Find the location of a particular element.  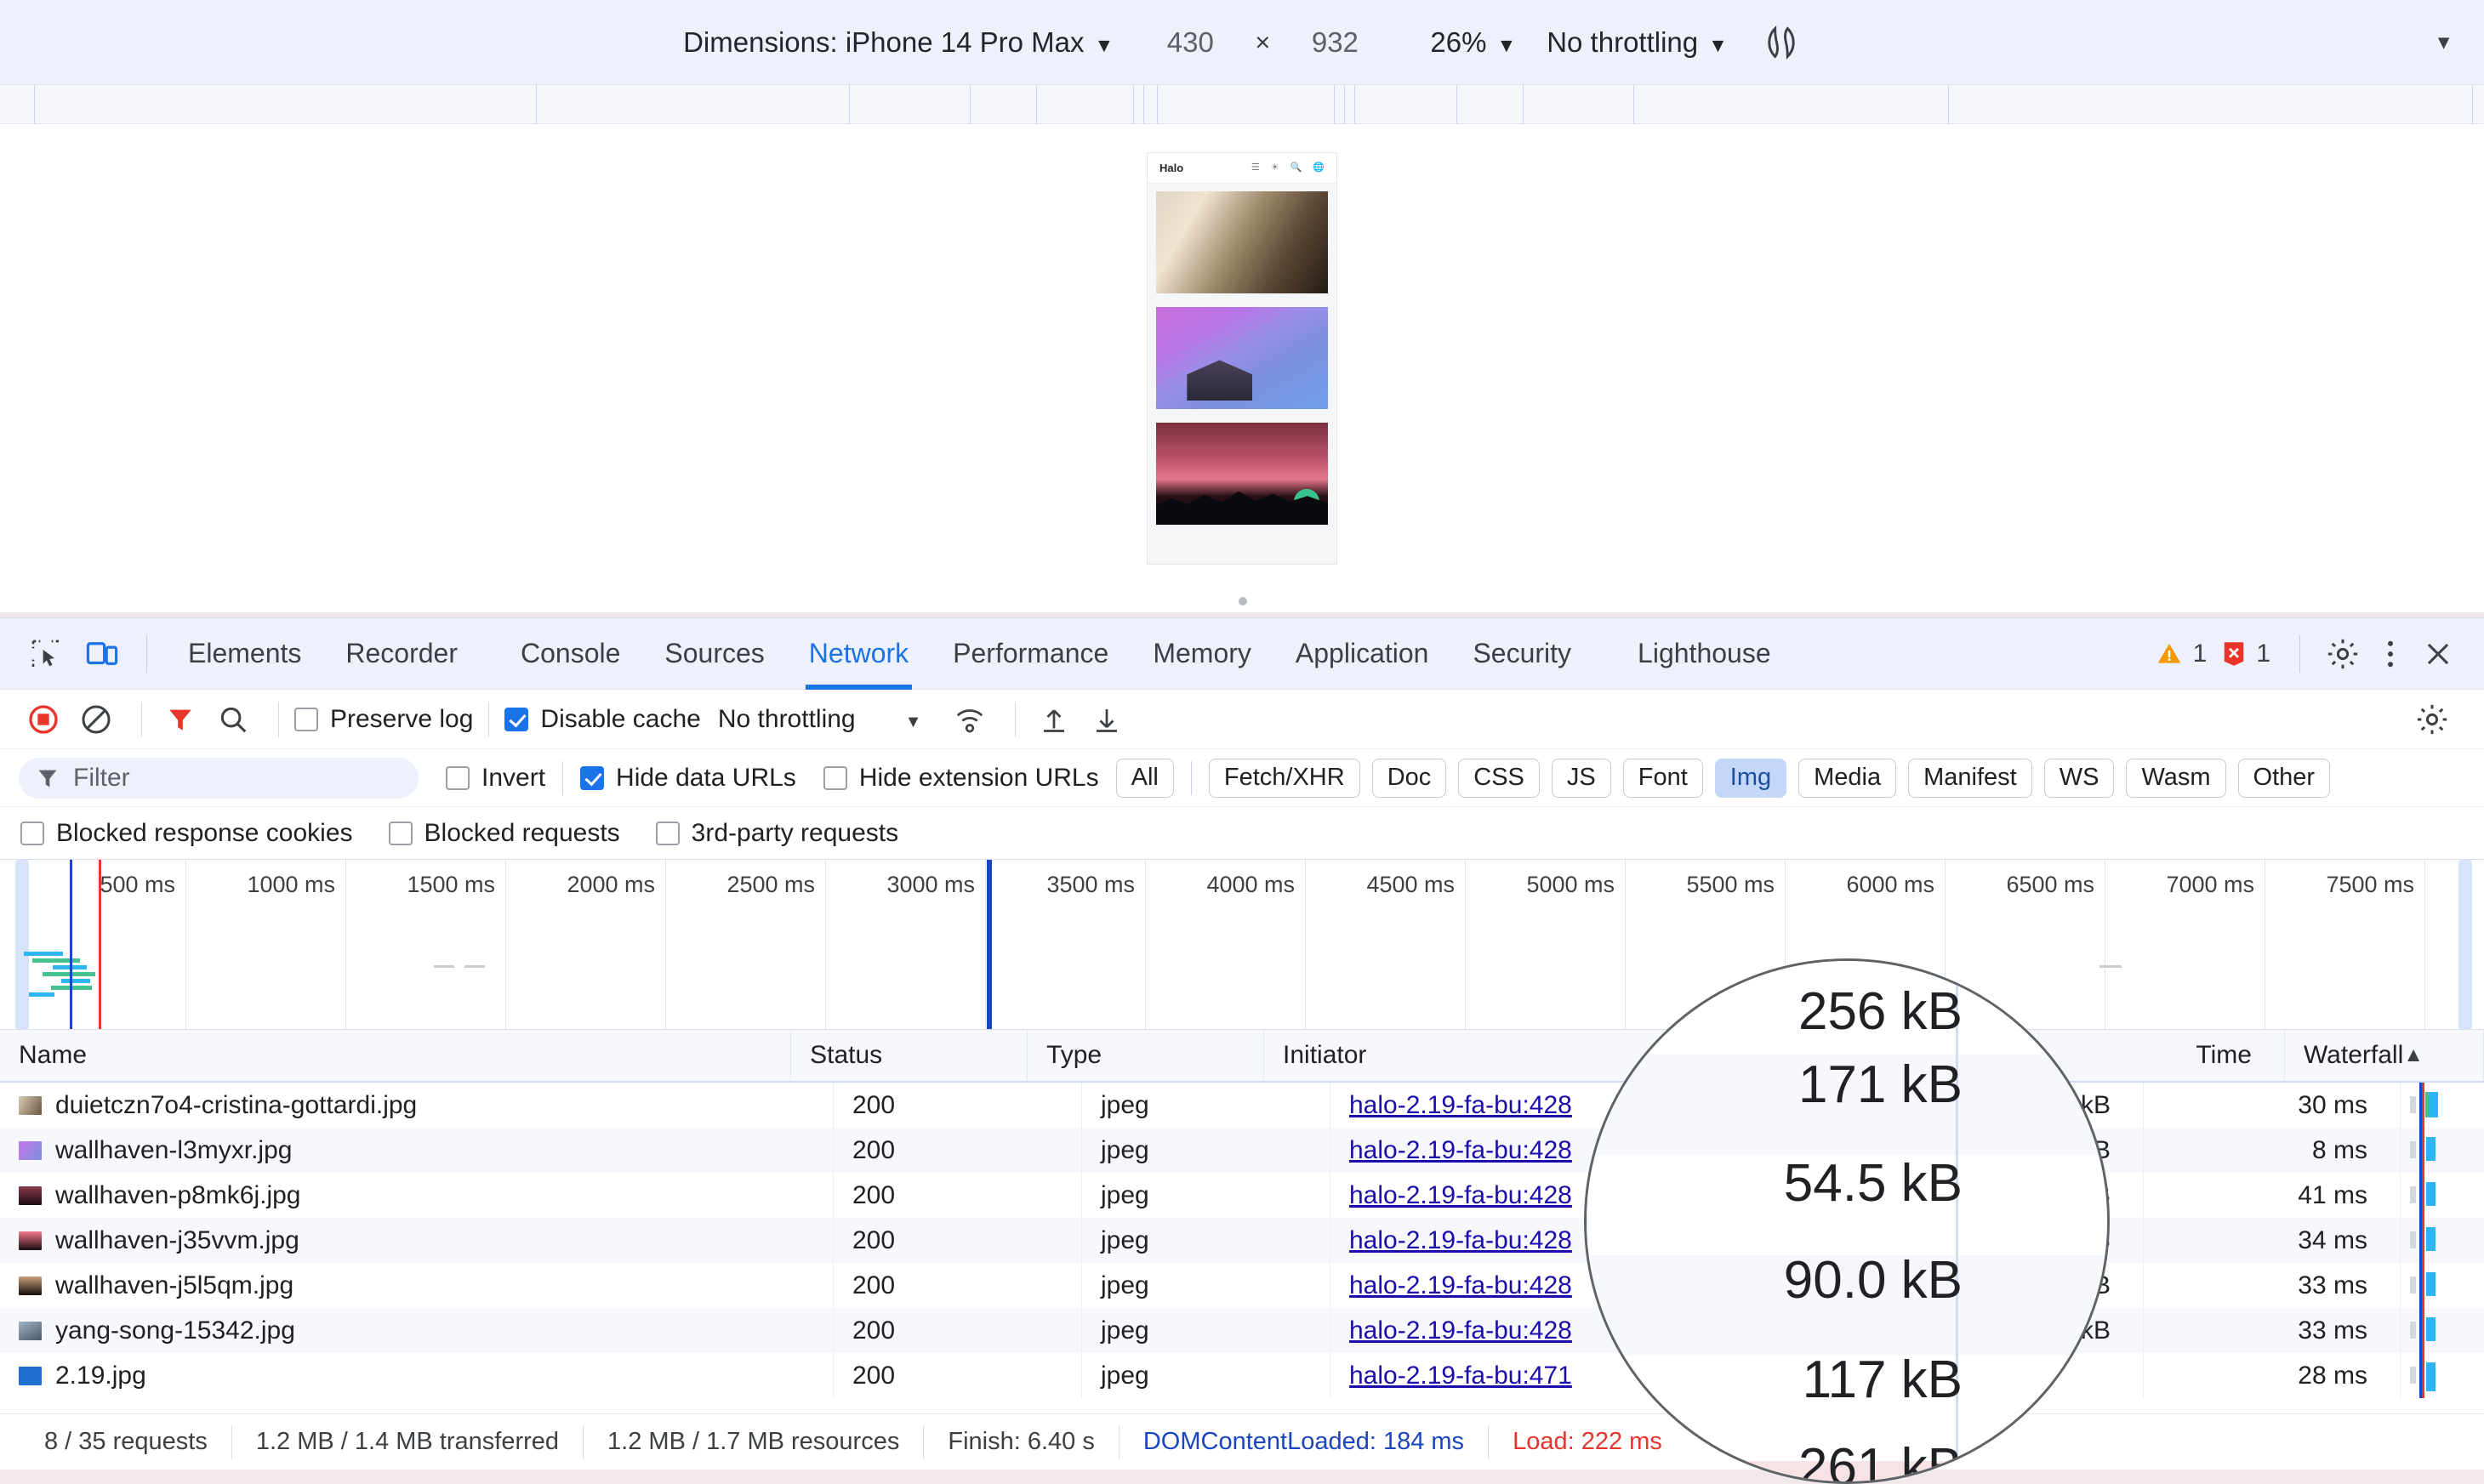

column-header-status: Status is located at coordinates (909, 1055).